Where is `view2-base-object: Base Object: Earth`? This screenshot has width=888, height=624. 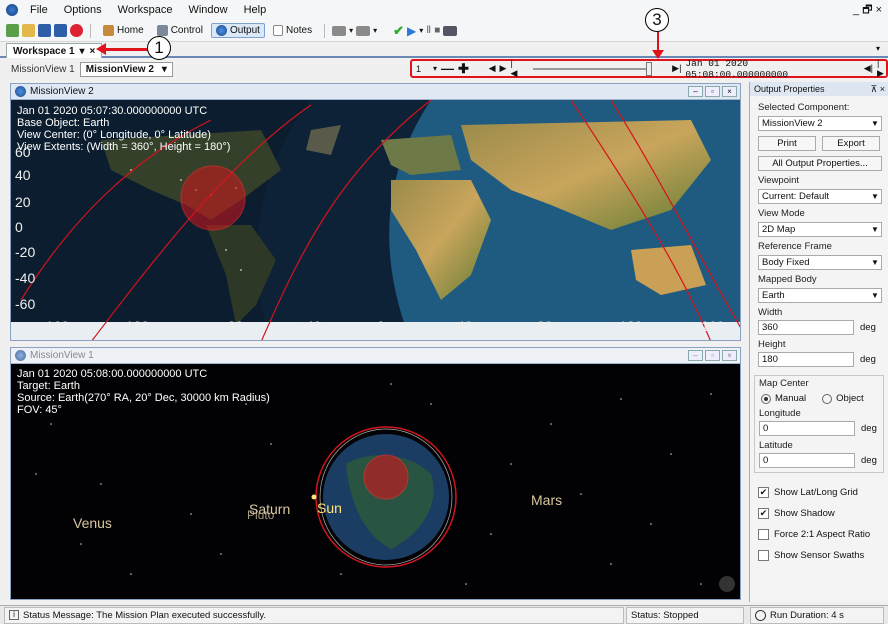
view2-base-object: Base Object: Earth is located at coordinates (63, 123).